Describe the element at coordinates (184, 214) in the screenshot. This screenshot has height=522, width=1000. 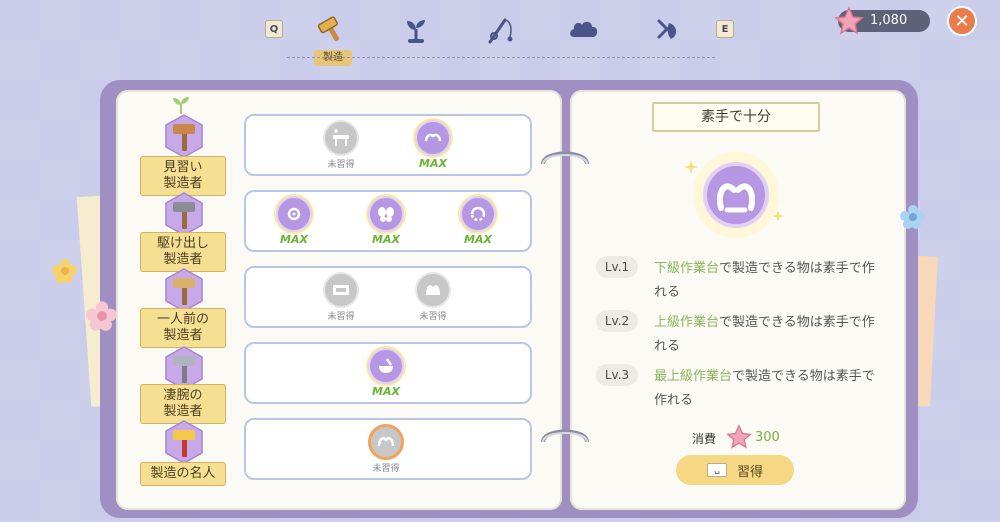
I see `iron-hammer-icon` at that location.